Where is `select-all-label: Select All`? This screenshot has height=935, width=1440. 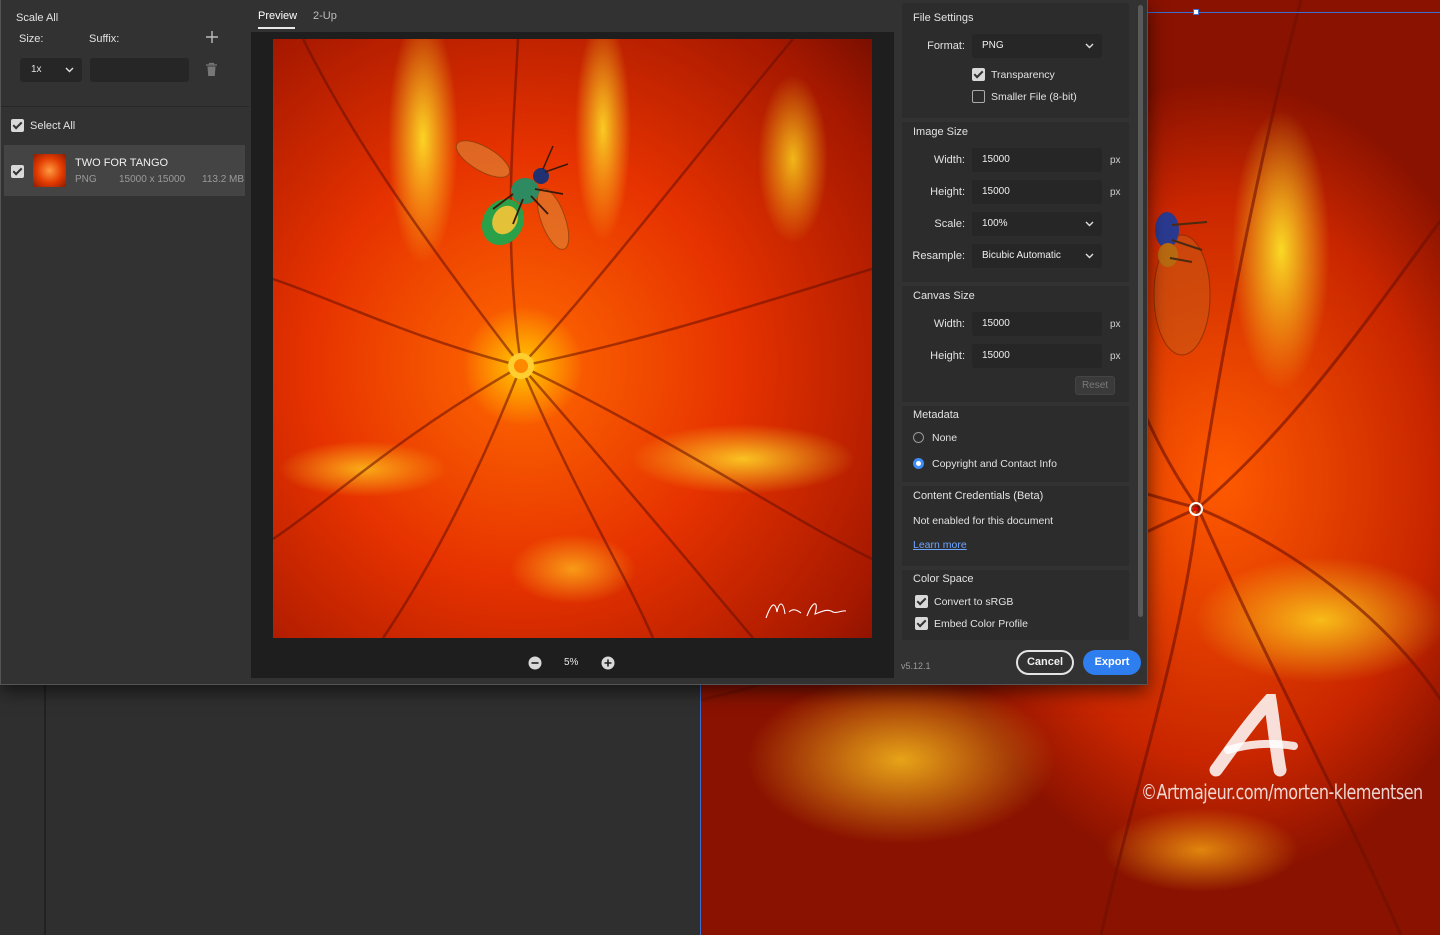
select-all-label: Select All is located at coordinates (53, 126).